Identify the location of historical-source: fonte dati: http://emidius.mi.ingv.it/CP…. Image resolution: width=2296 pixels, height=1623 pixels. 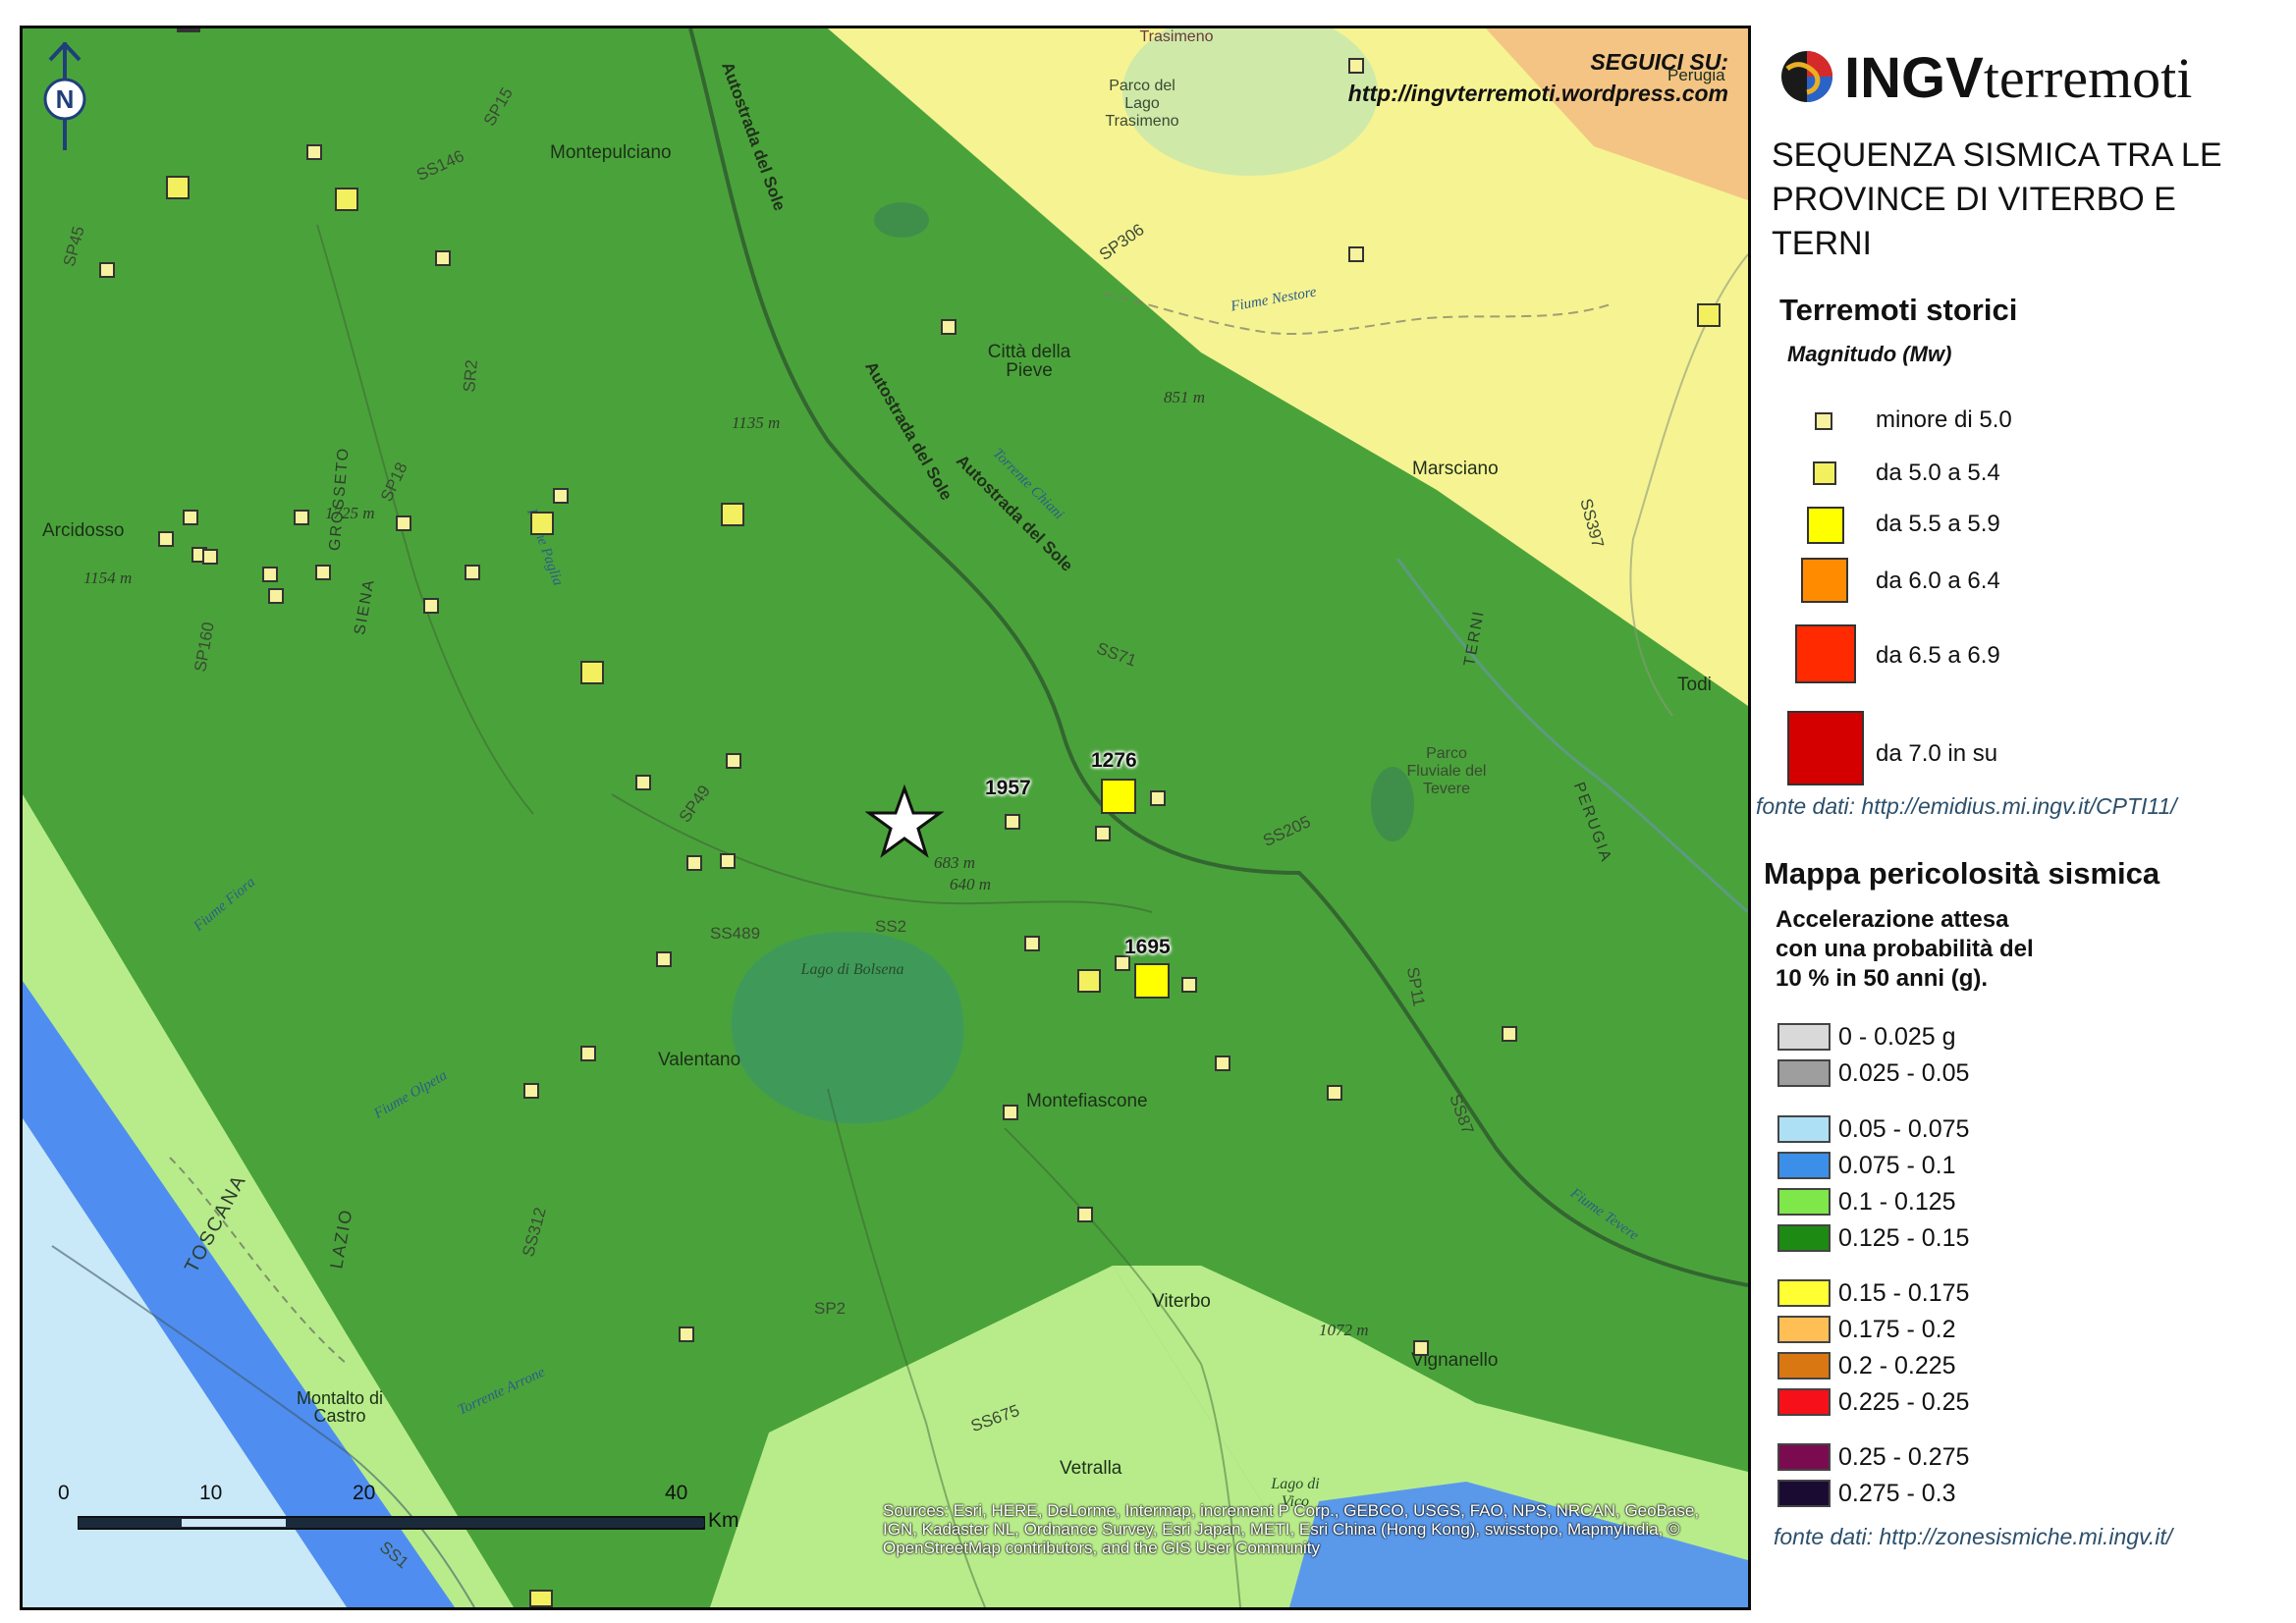
(1966, 806).